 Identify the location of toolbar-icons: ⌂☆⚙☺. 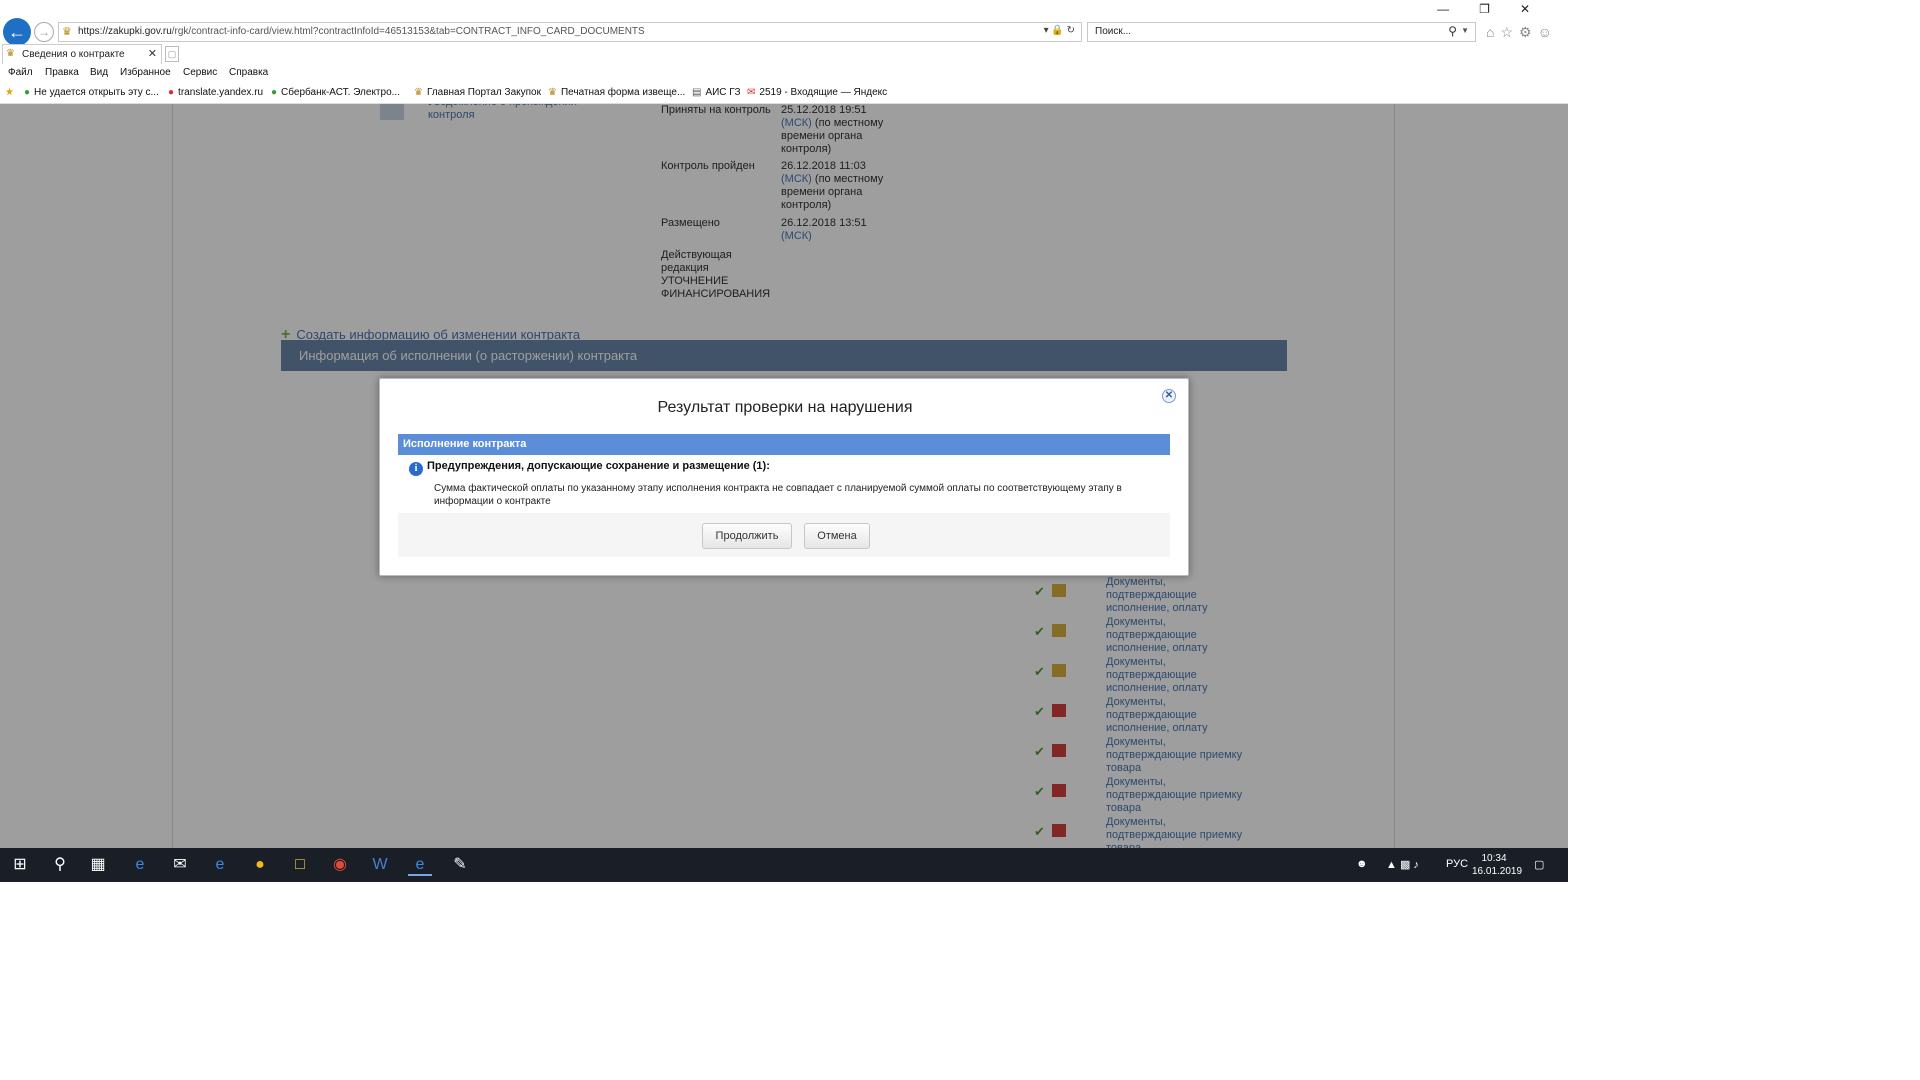
(1522, 32).